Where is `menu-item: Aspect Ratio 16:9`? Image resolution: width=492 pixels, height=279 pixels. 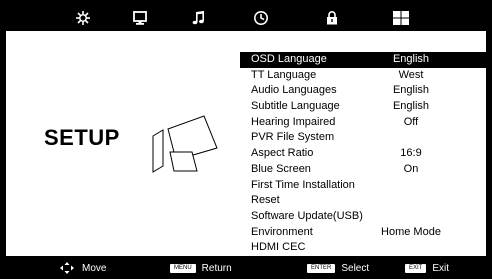 menu-item: Aspect Ratio 16:9 is located at coordinates (363, 154).